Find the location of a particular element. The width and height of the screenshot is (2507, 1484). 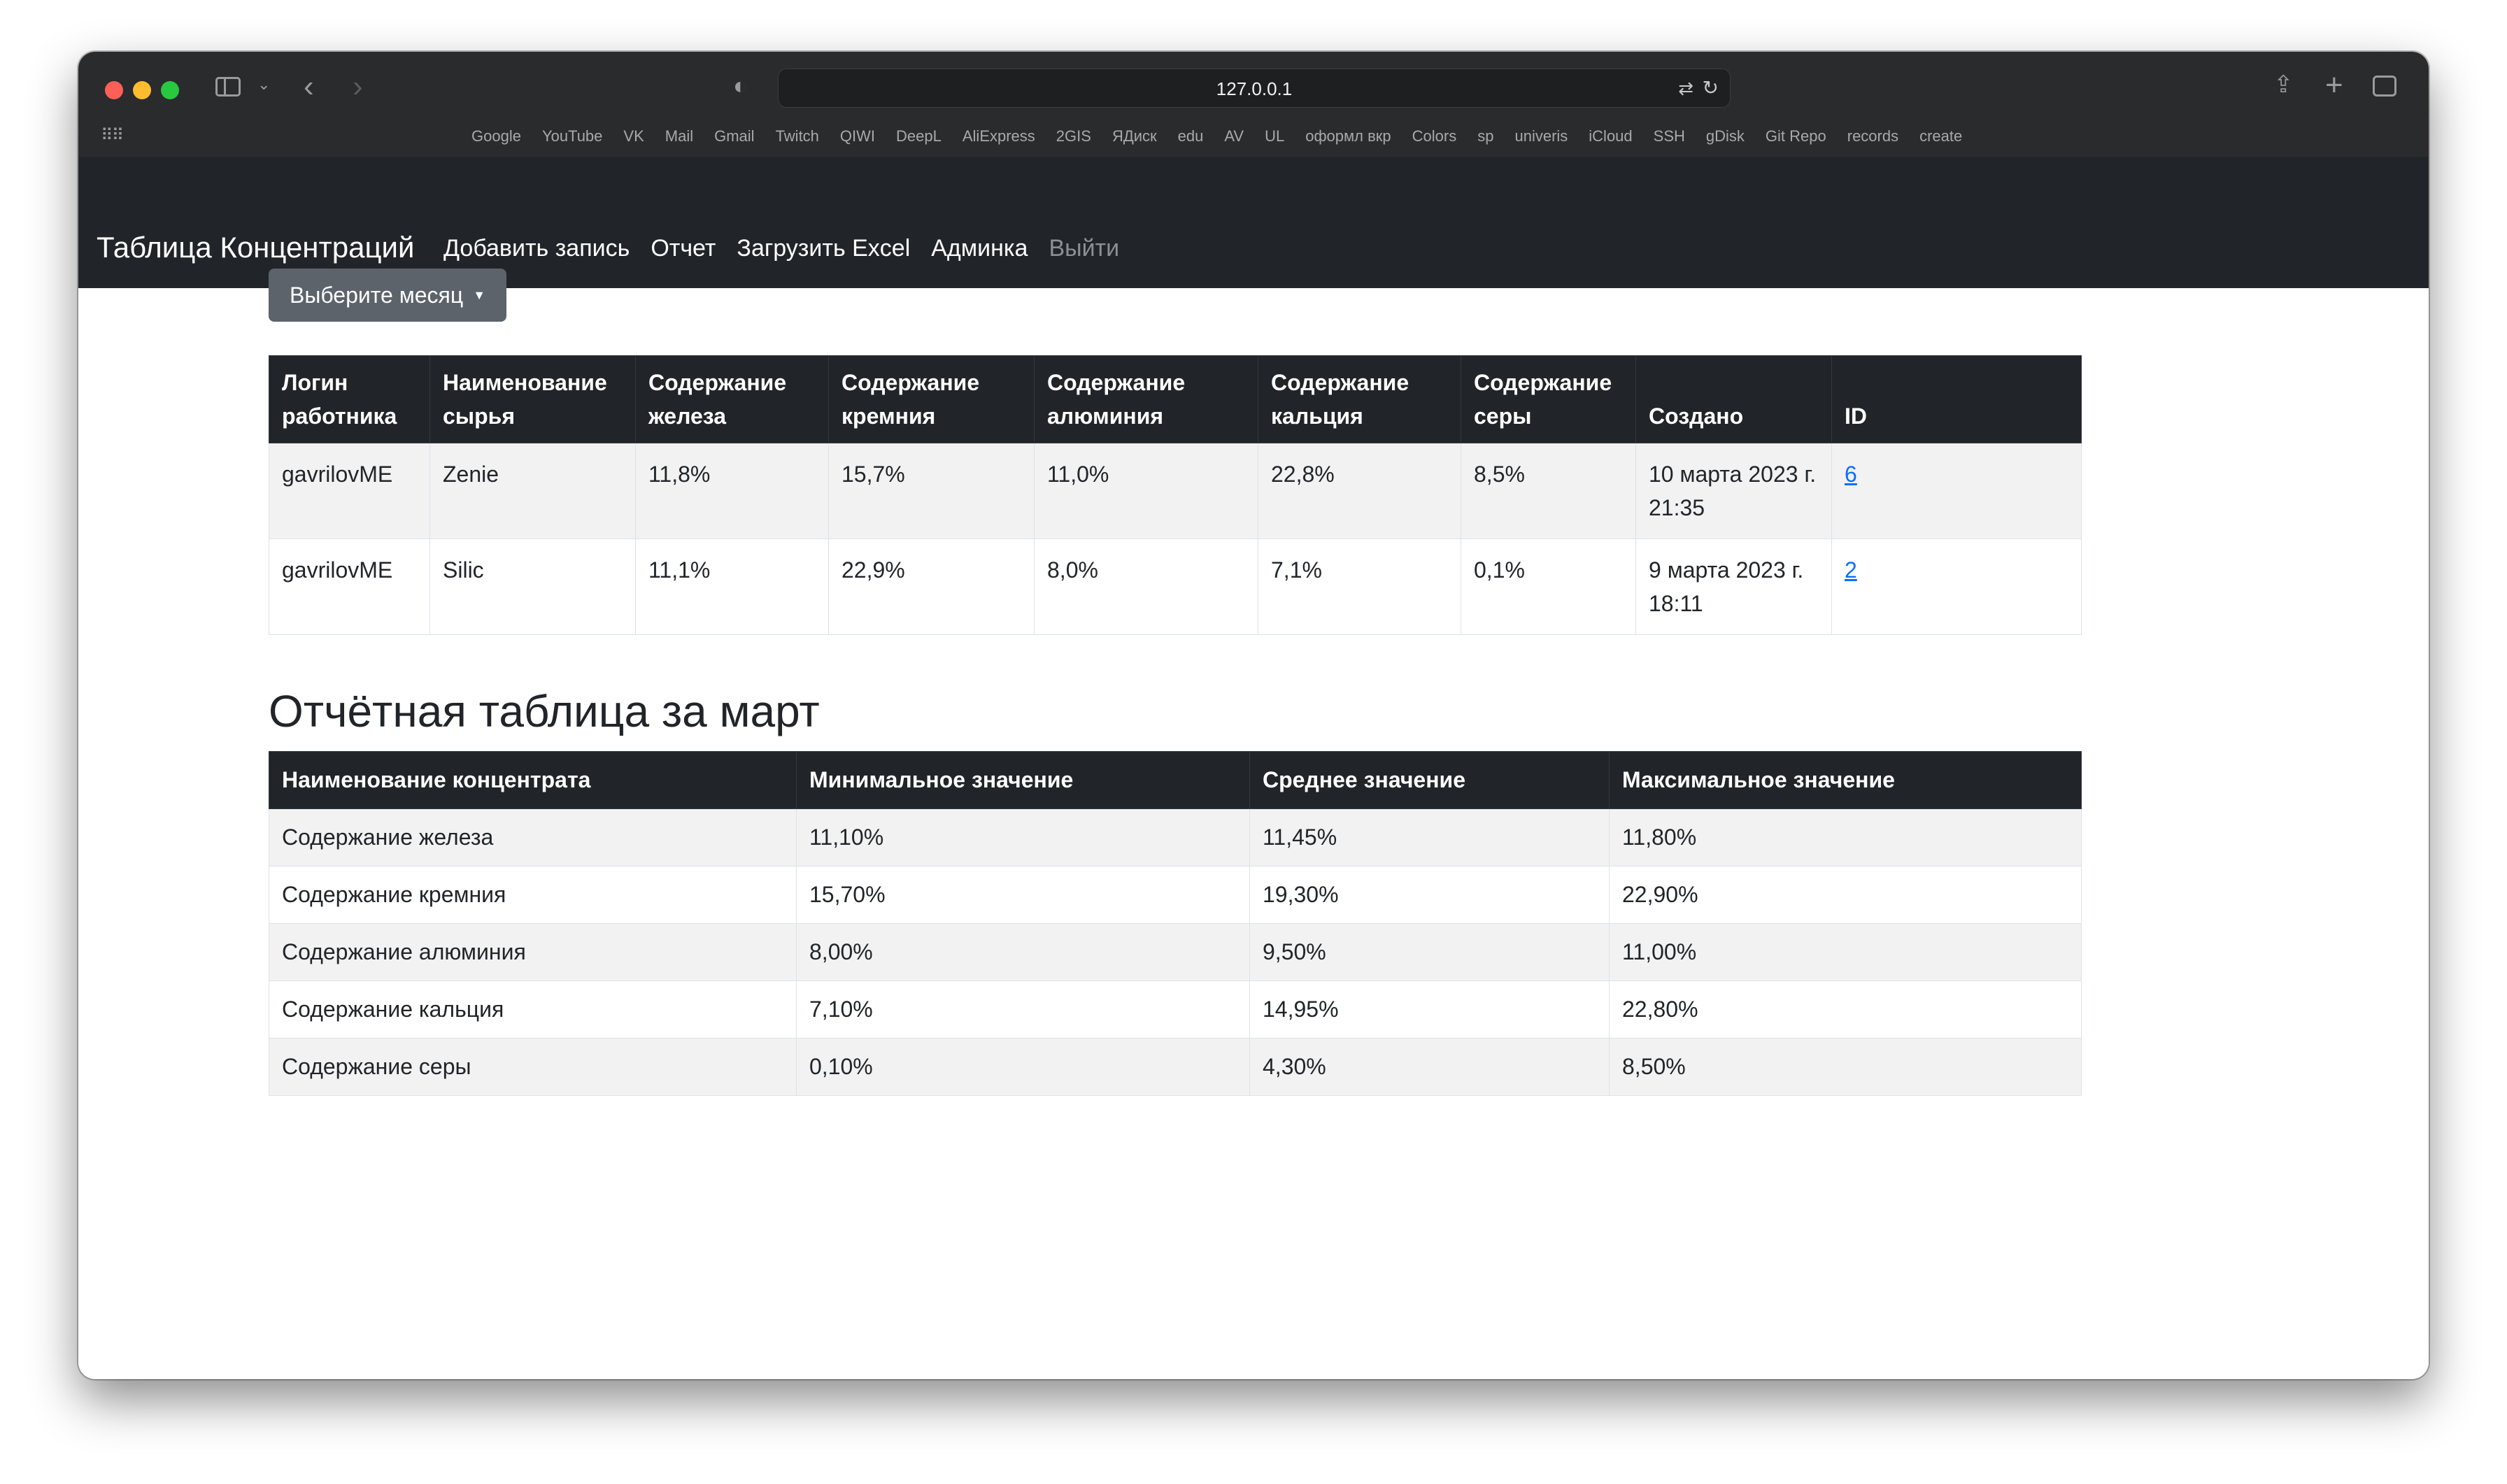

record-id-link: 6 is located at coordinates (1851, 475).